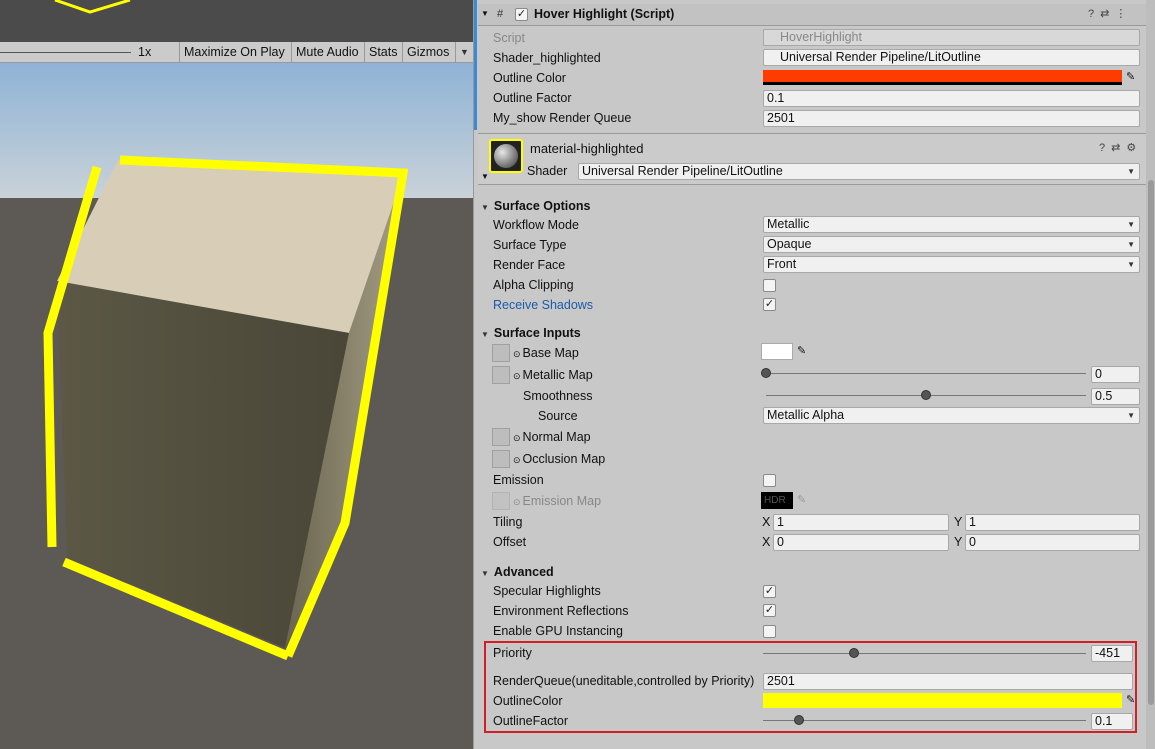 This screenshot has width=1155, height=749. What do you see at coordinates (951, 98) in the screenshot?
I see `outline-factor-field: 0.1` at bounding box center [951, 98].